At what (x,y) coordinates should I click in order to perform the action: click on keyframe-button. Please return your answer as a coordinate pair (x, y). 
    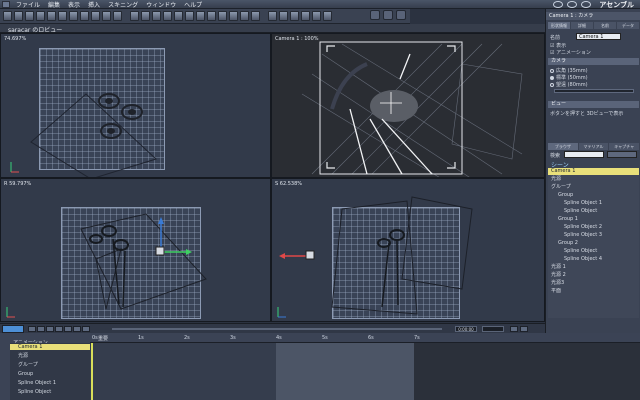
    Looking at the image, I should click on (514, 329).